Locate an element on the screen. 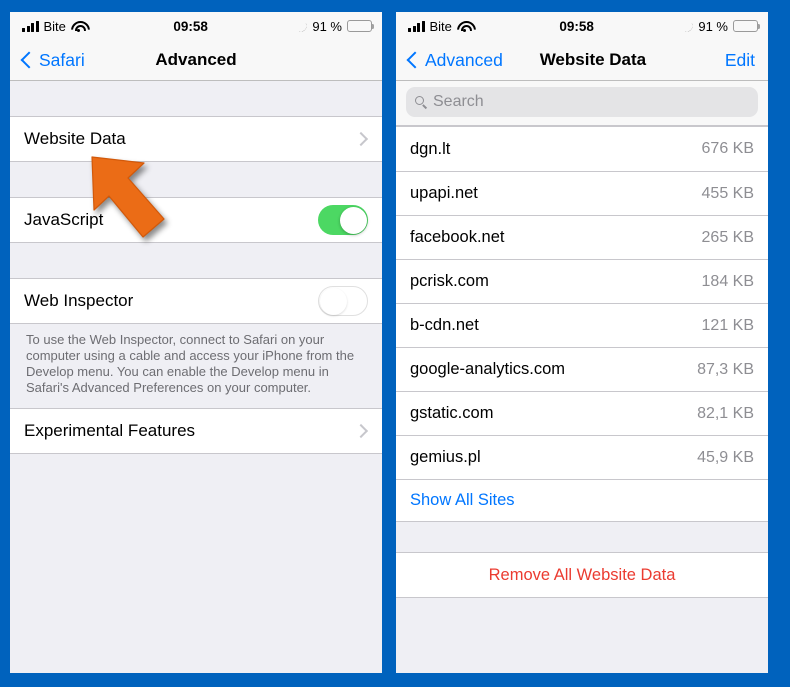 This screenshot has height=687, width=790. row-experimental-features: Experimental Features is located at coordinates (196, 431).